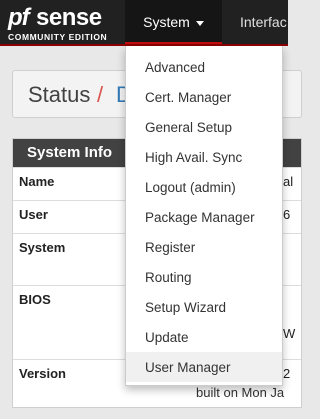 The height and width of the screenshot is (419, 320). I want to click on menu-item-register: Register, so click(204, 247).